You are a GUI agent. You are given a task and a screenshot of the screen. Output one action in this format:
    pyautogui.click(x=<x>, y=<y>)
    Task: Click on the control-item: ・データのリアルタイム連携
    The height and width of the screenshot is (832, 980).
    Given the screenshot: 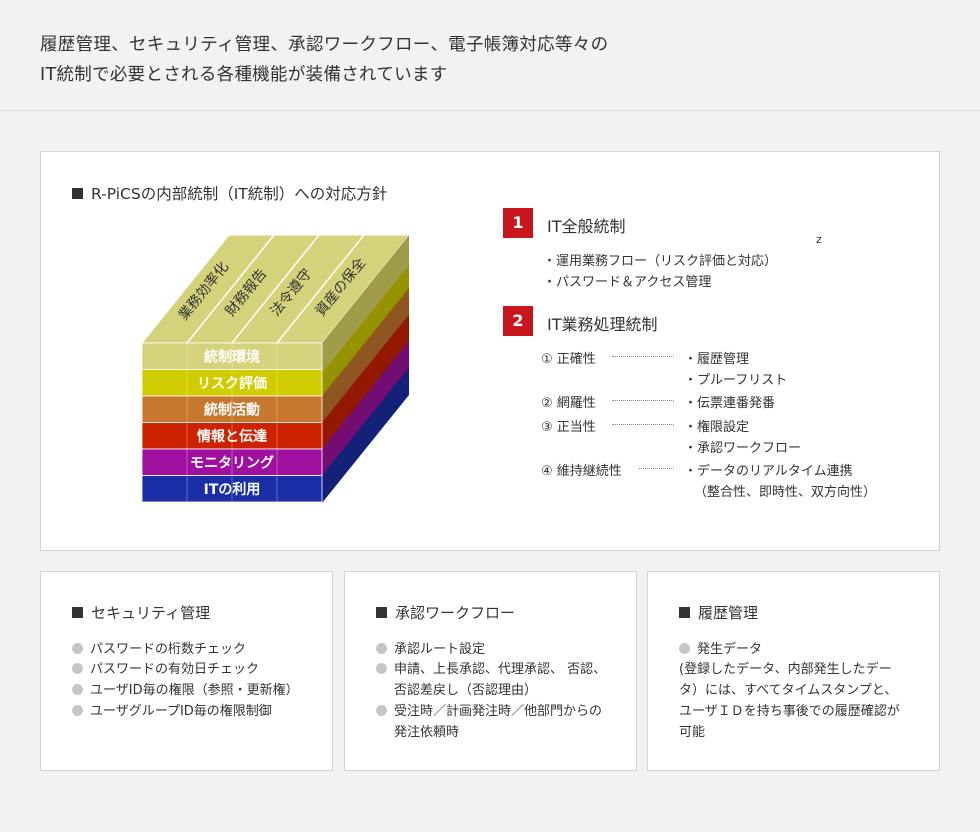 What is the action you would take?
    pyautogui.click(x=768, y=471)
    